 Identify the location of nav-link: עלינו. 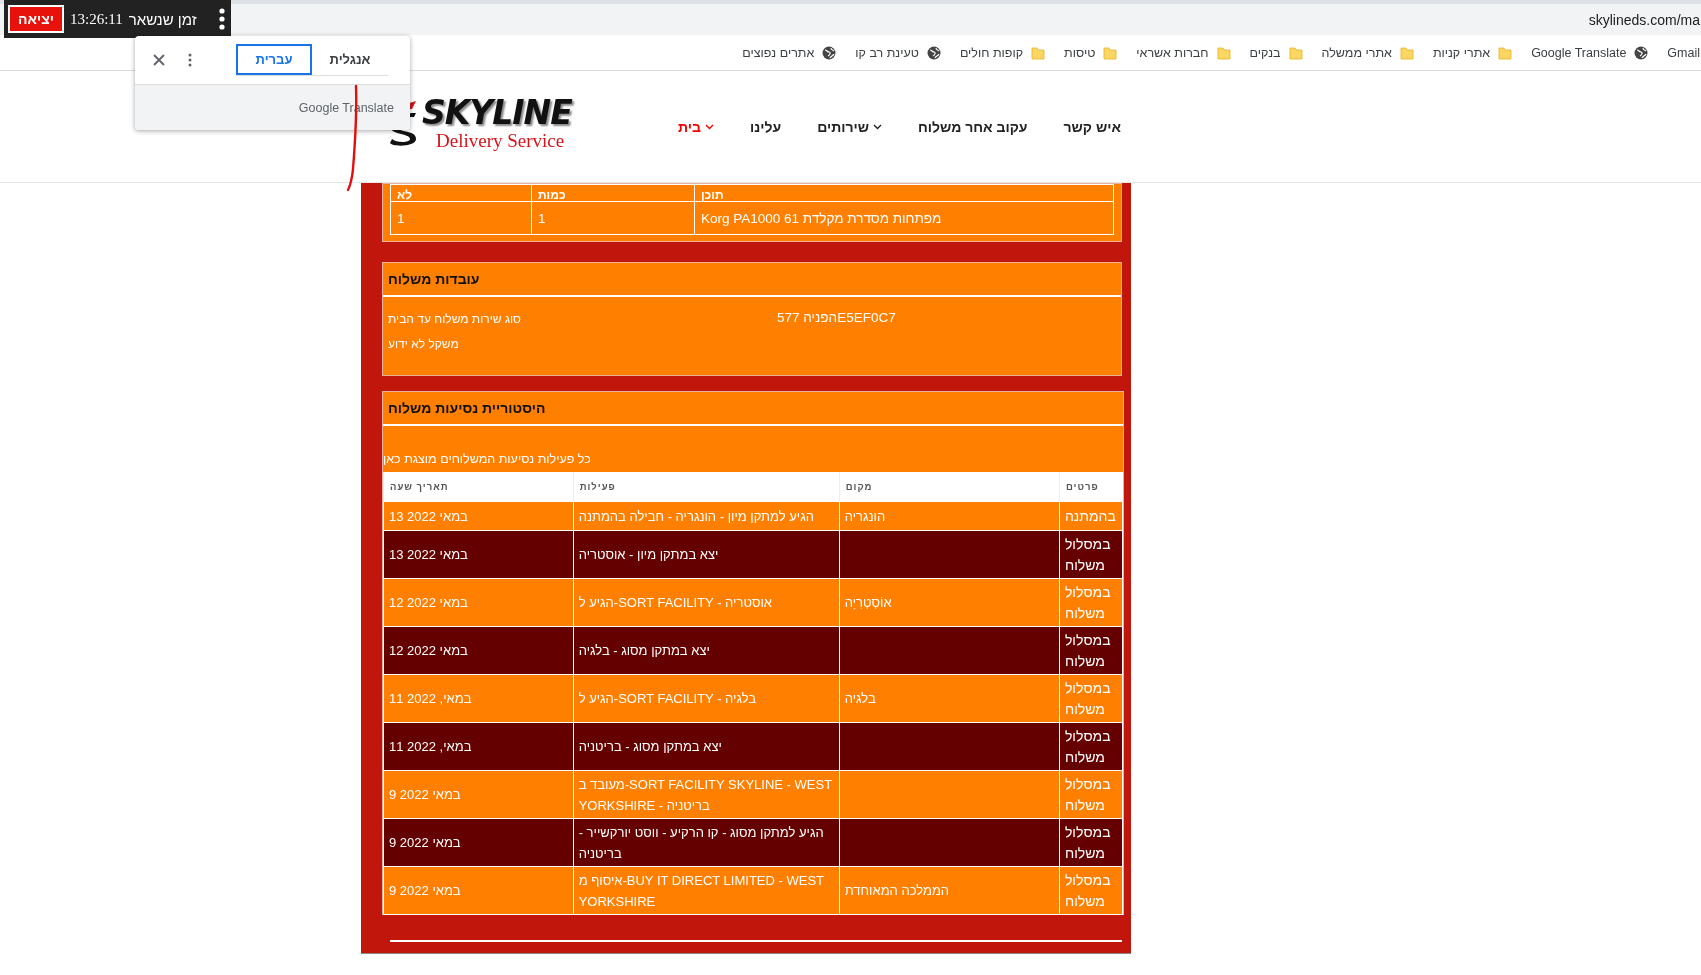
(765, 126).